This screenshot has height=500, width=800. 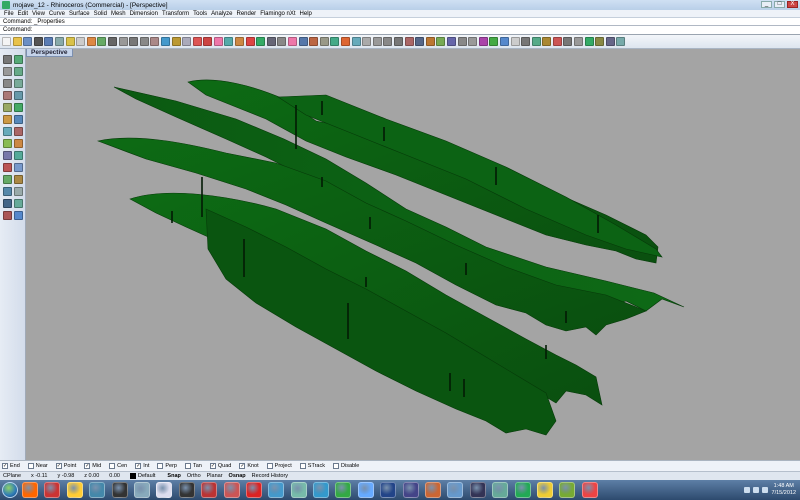 What do you see at coordinates (270, 476) in the screenshot?
I see `status-pane-record-history: Record History` at bounding box center [270, 476].